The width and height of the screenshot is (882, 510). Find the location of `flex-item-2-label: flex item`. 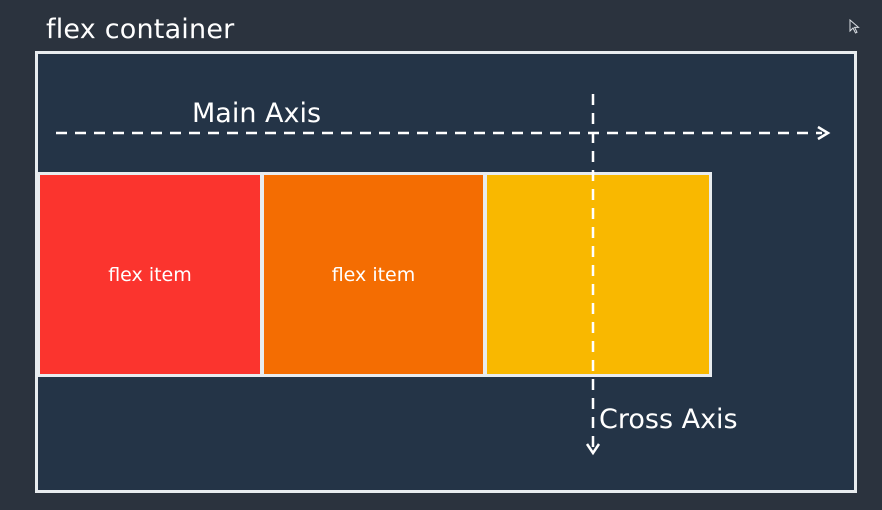

flex-item-2-label: flex item is located at coordinates (373, 274).